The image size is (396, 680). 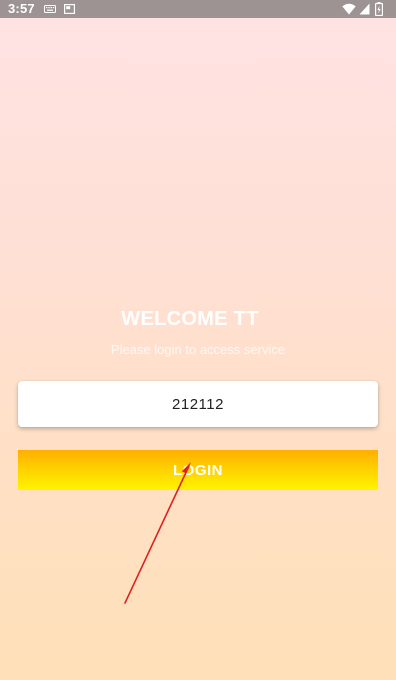 I want to click on signal-icon, so click(x=364, y=9).